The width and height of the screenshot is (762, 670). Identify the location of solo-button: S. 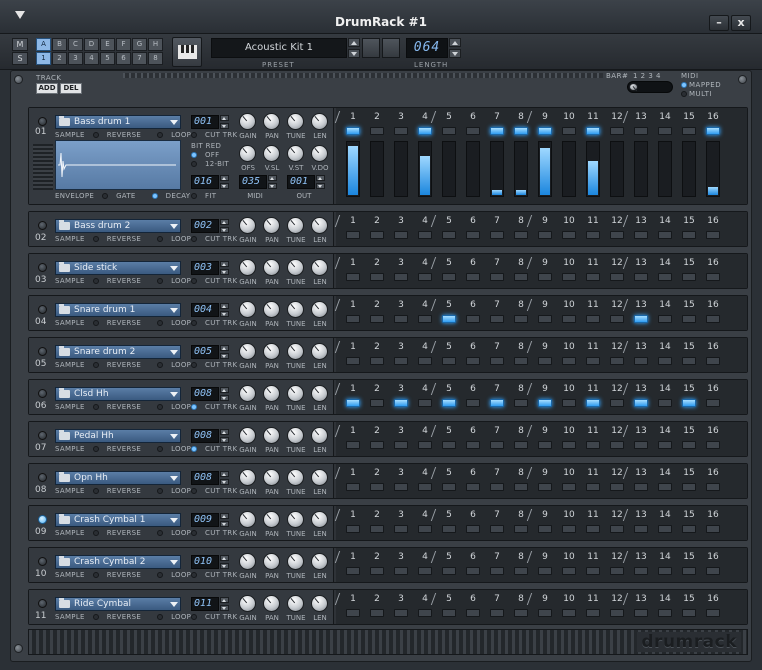
(20, 58).